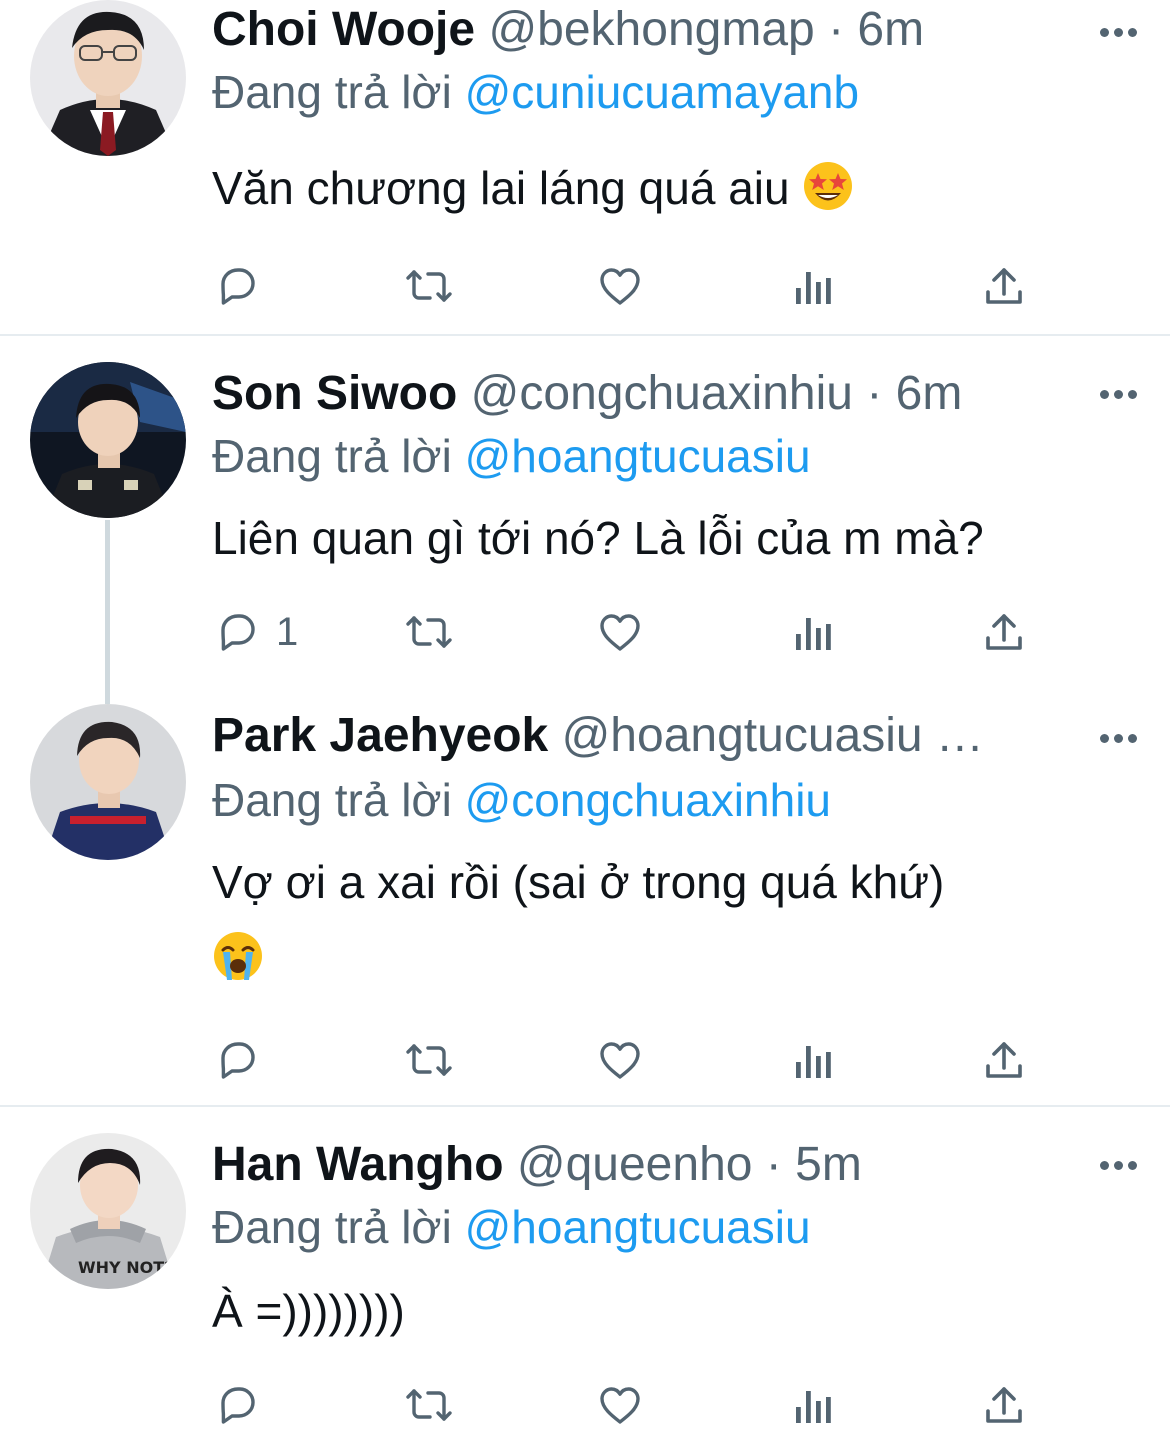 Image resolution: width=1170 pixels, height=1441 pixels. I want to click on tweet-header: Han Wangho @queenho · 5m, so click(631, 1165).